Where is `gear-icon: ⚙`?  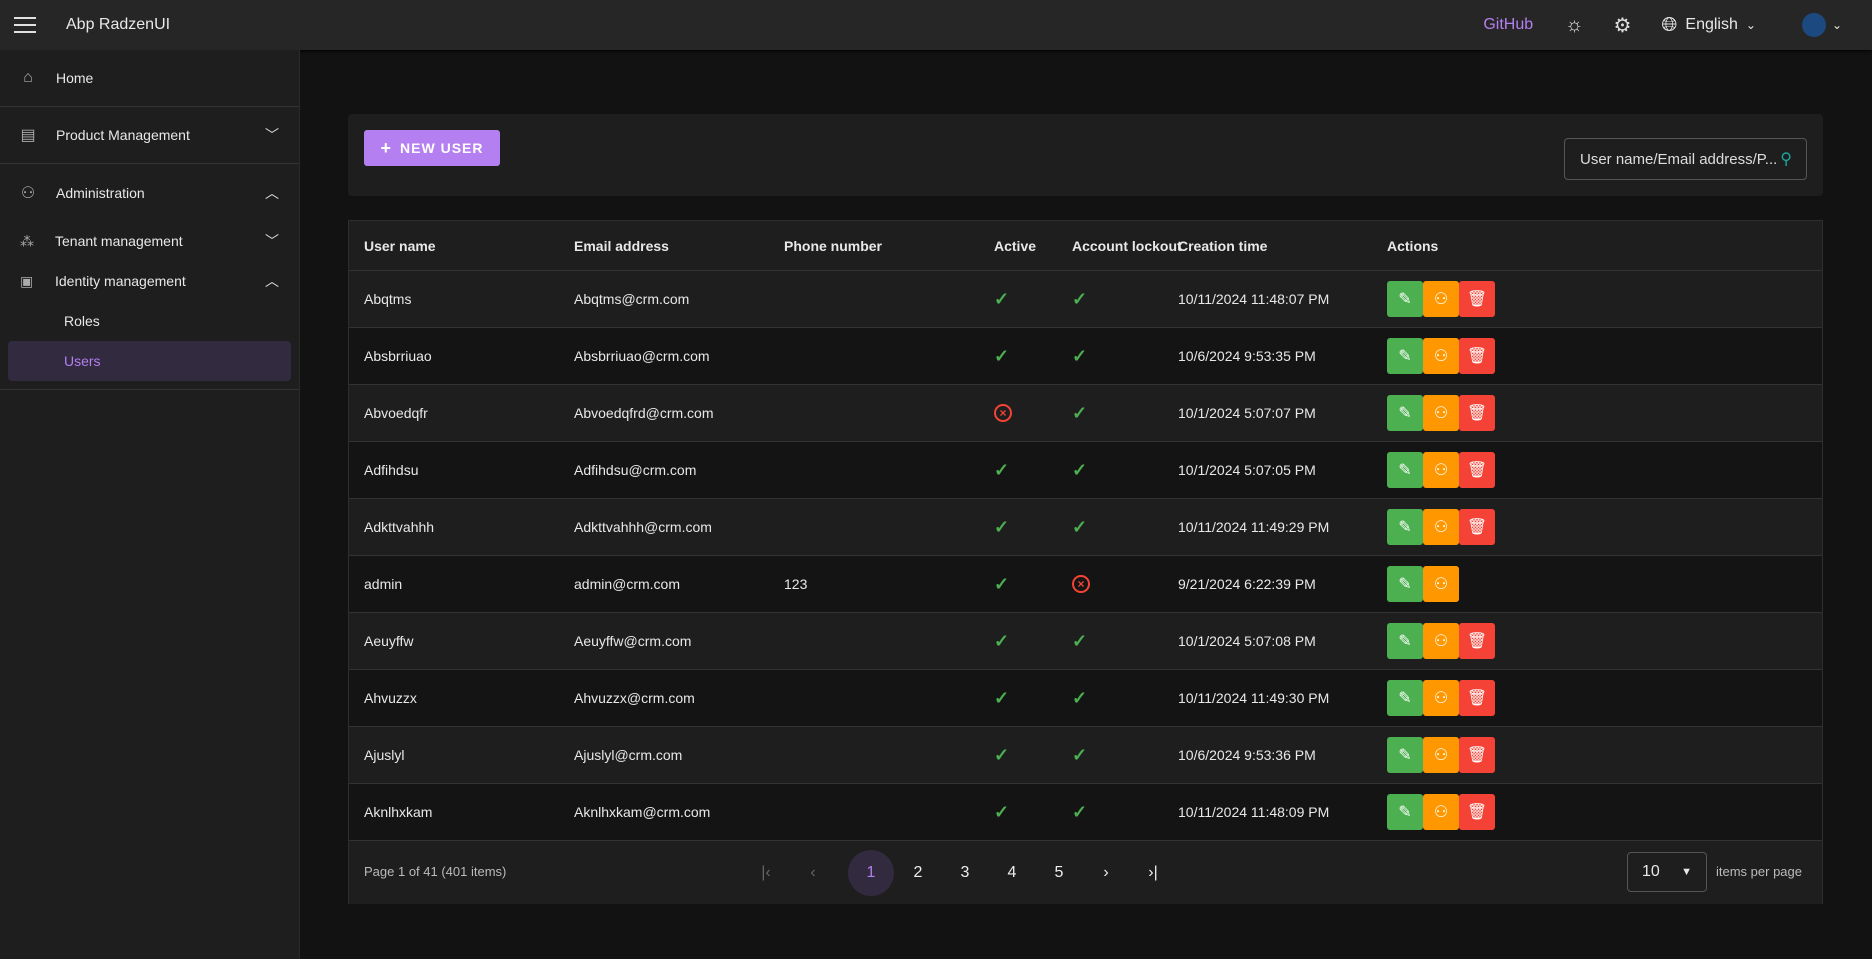 gear-icon: ⚙ is located at coordinates (1622, 25).